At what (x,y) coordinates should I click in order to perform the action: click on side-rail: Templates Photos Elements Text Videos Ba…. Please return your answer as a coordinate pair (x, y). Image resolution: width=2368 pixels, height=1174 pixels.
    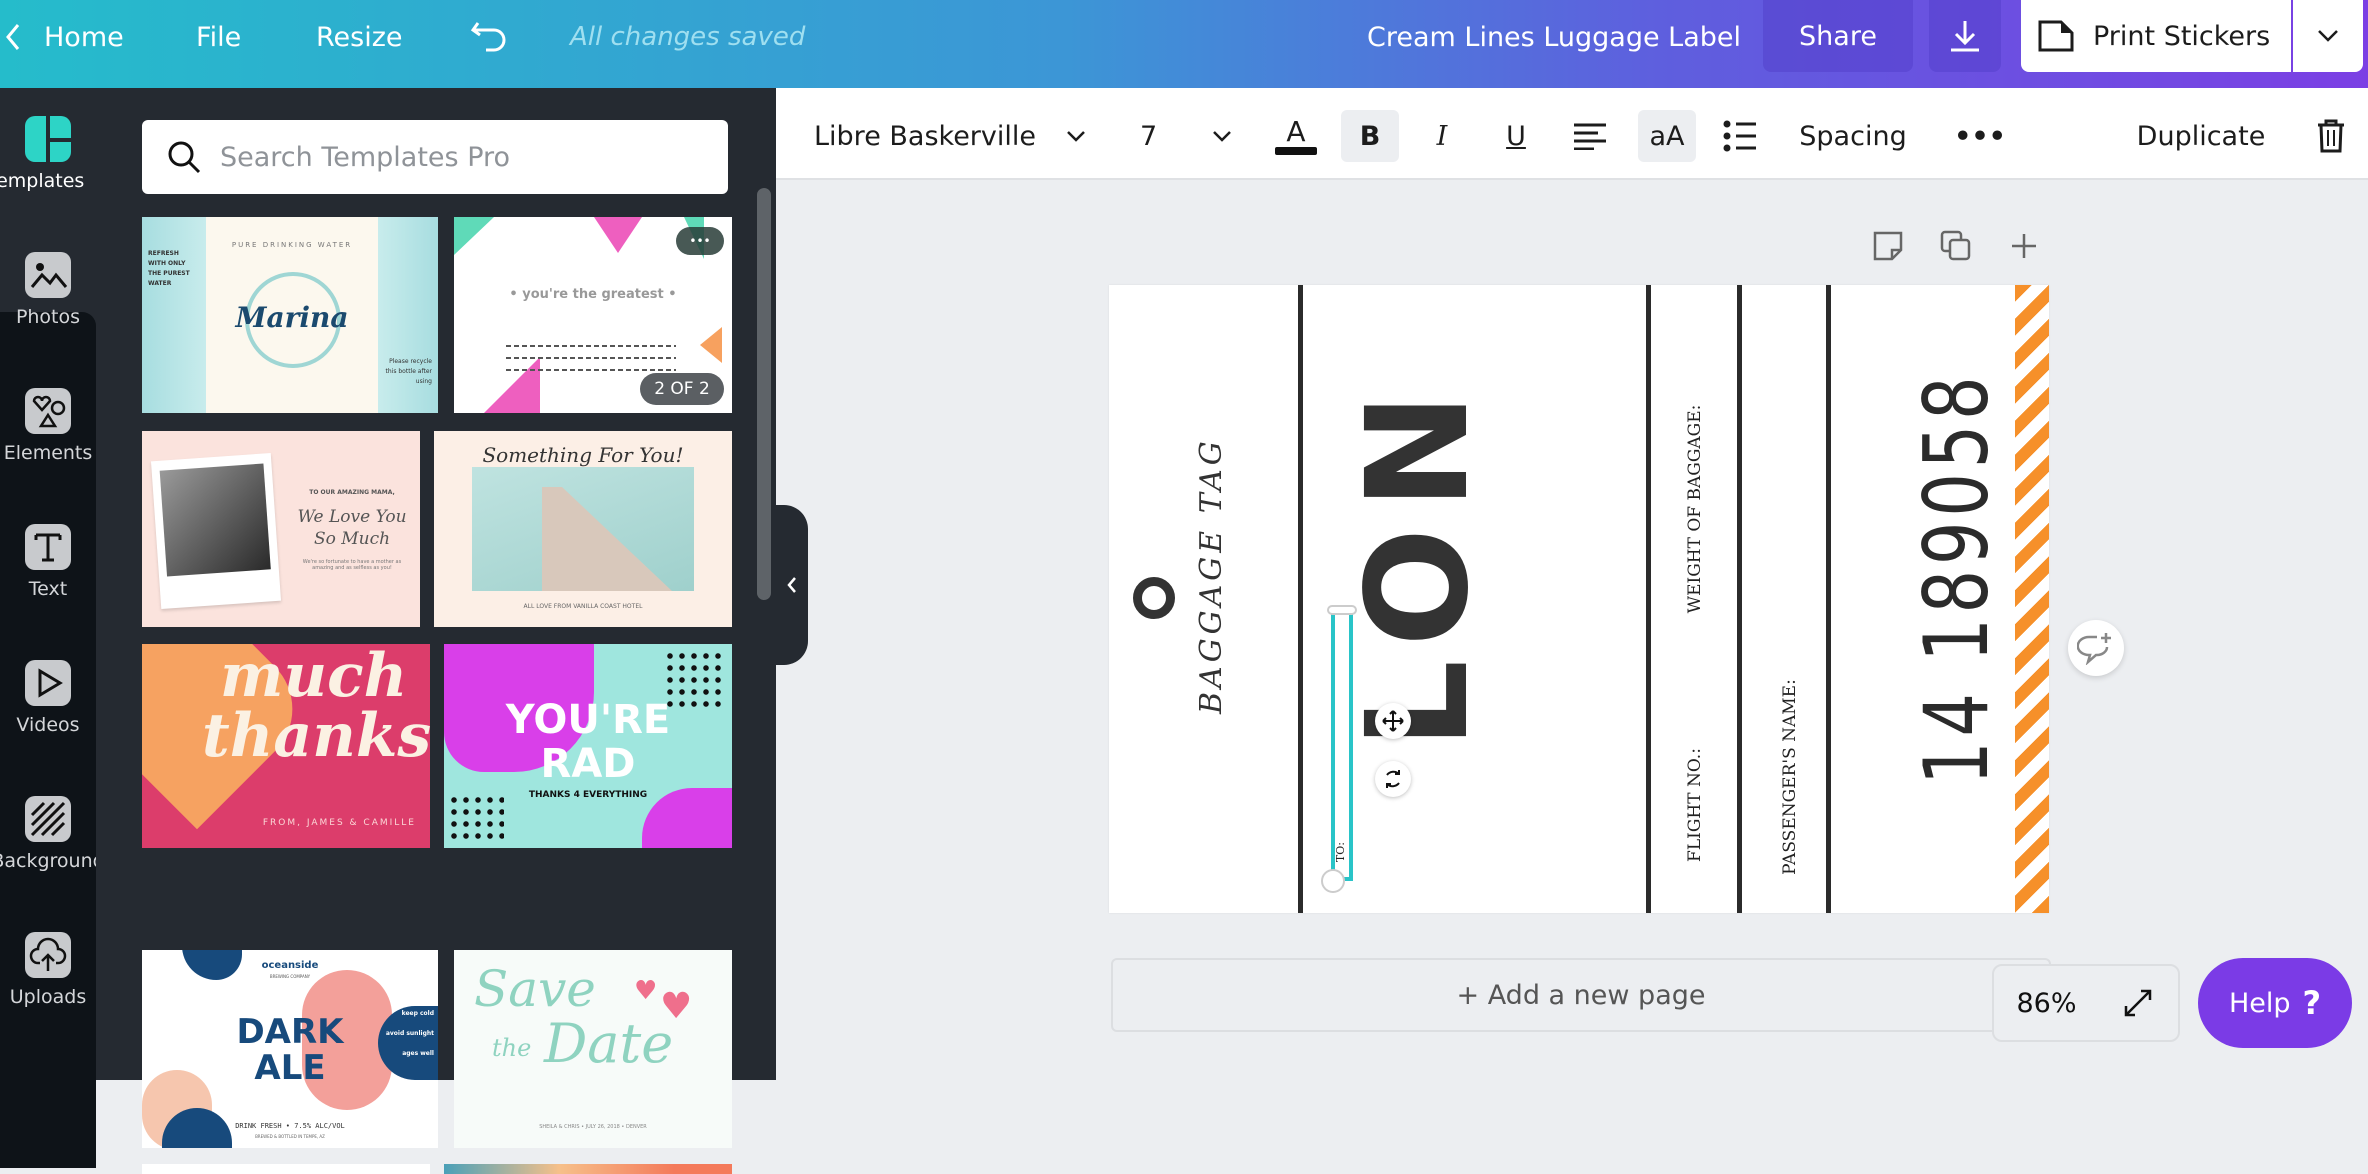
    Looking at the image, I should click on (52, 628).